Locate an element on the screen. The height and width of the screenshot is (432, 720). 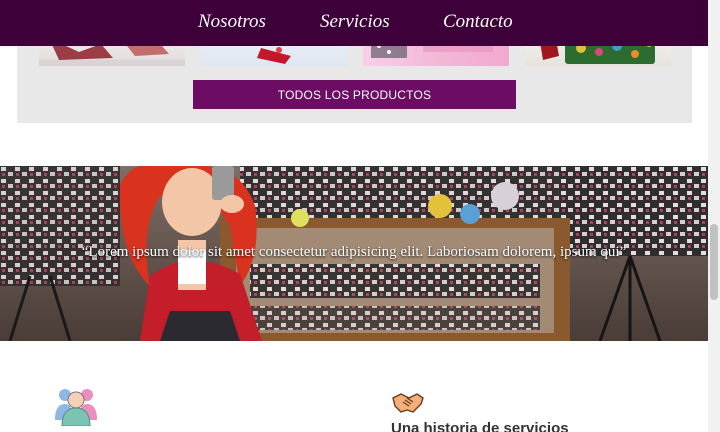
scrollbar-thumb is located at coordinates (714, 262).